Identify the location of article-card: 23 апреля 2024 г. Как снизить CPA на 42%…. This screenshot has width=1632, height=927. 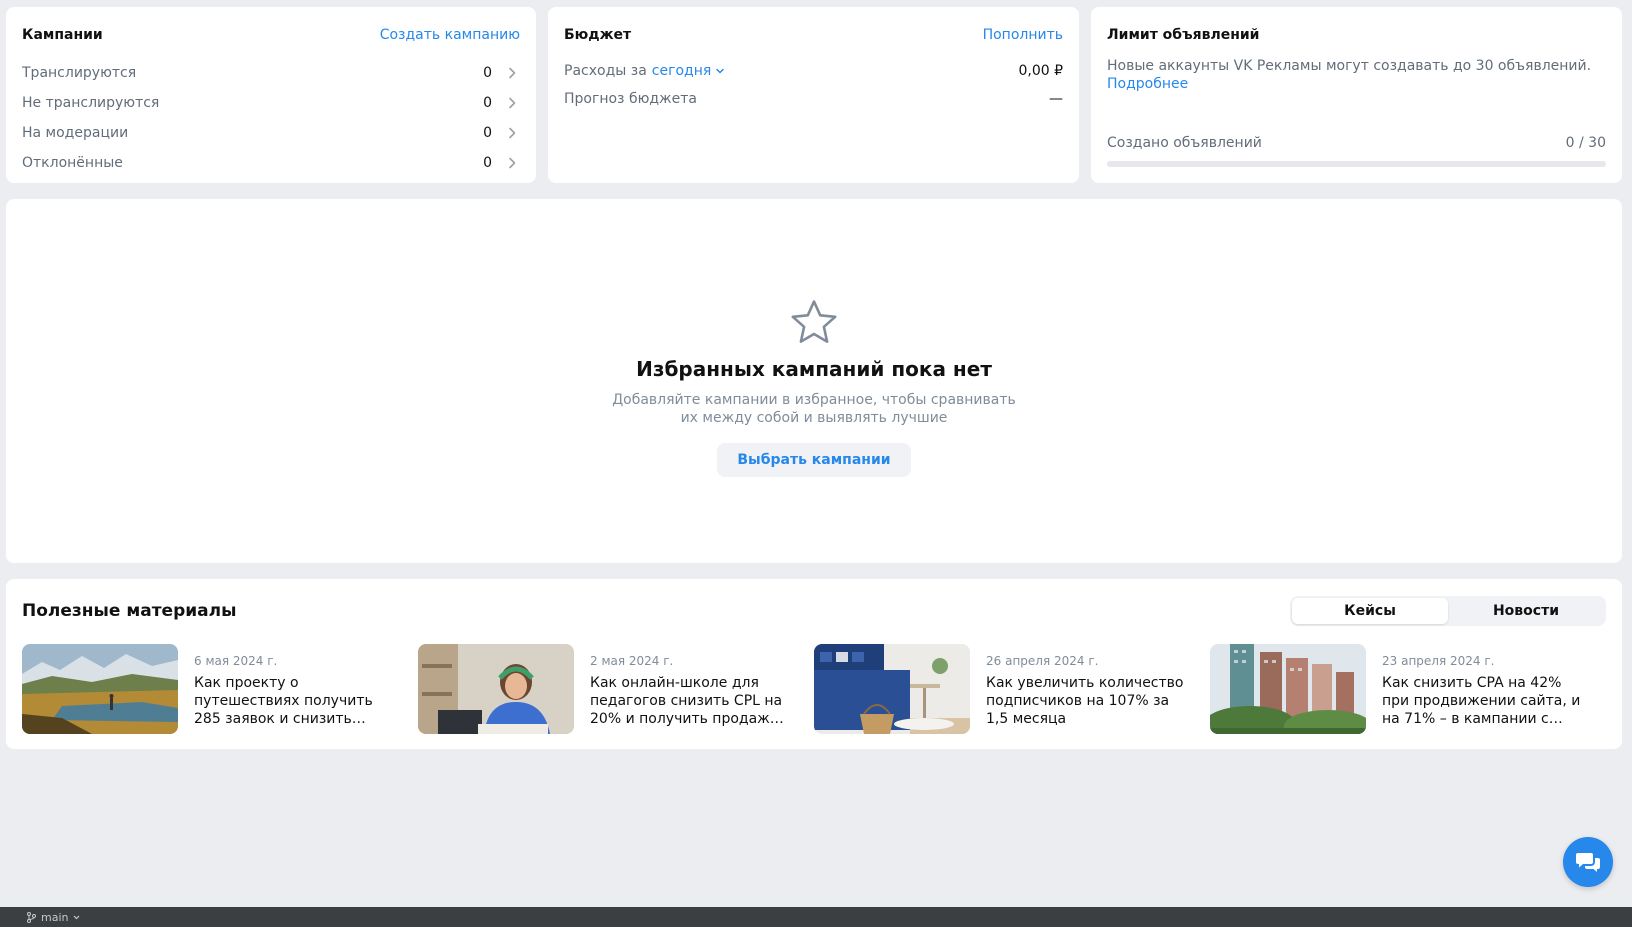
(1408, 689).